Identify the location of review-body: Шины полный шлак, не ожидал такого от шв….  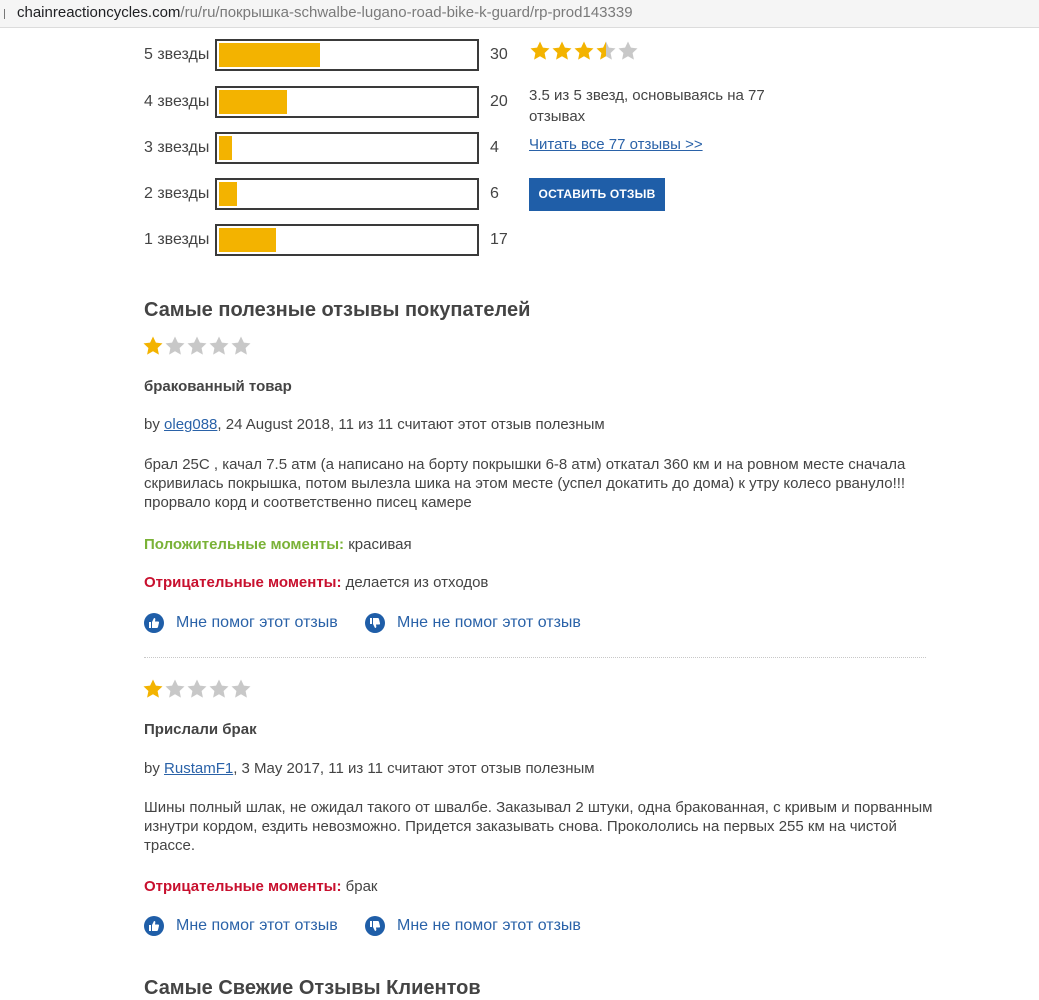
(538, 826).